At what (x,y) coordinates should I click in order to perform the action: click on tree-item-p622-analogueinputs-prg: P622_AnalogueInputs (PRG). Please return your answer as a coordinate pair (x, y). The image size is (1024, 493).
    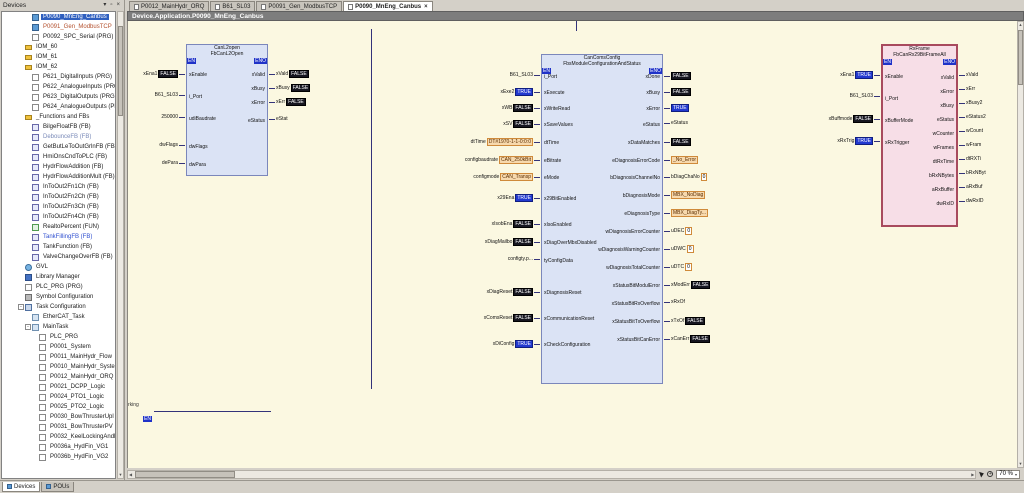
    Looking at the image, I should click on (58, 87).